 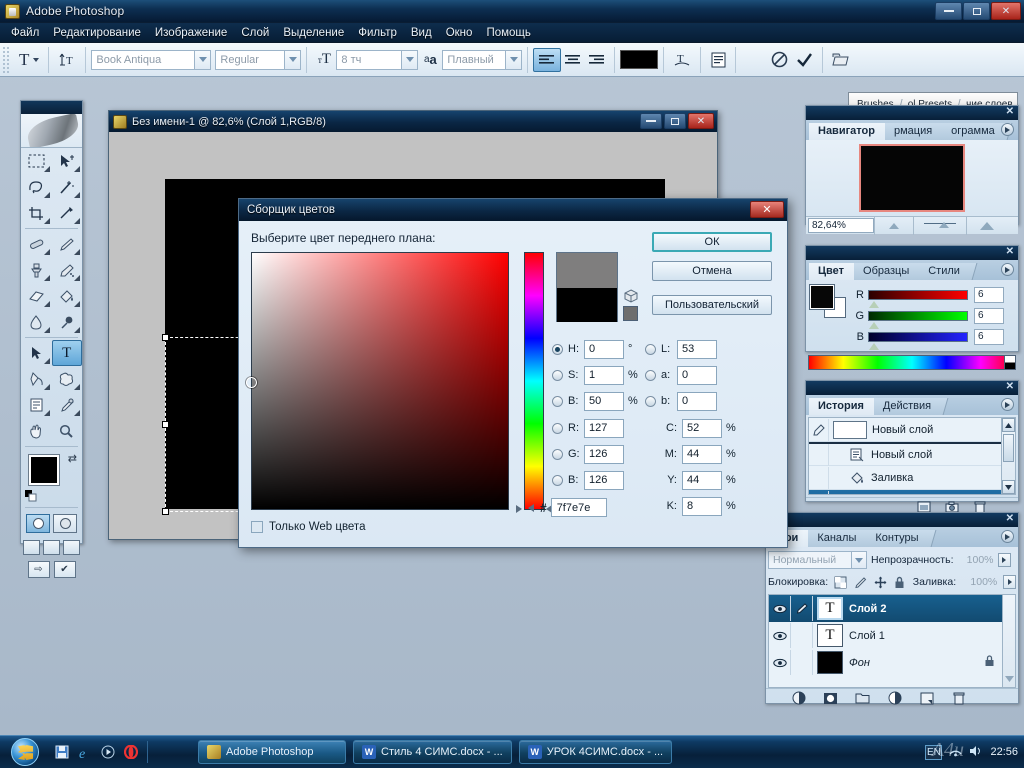 What do you see at coordinates (989, 294) in the screenshot?
I see `channel-value-r: 6` at bounding box center [989, 294].